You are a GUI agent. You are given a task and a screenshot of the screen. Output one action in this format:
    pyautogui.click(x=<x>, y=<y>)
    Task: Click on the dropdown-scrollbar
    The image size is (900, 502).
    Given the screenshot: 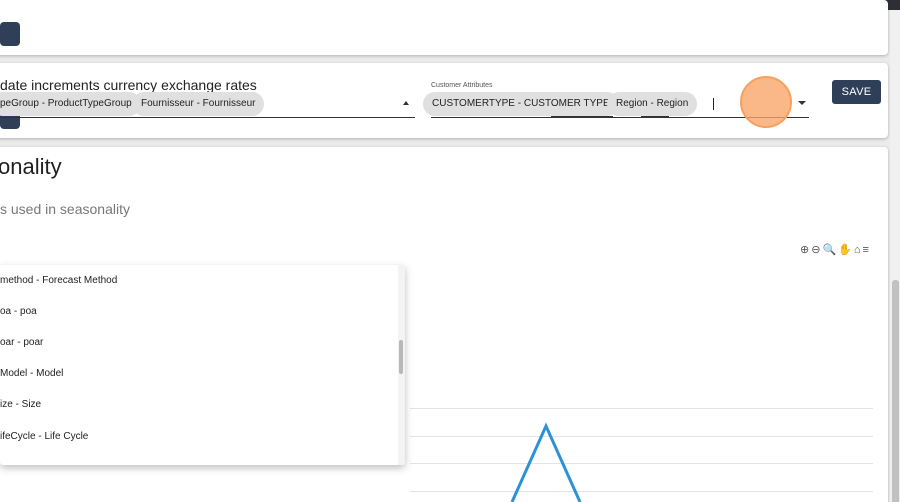 What is the action you would take?
    pyautogui.click(x=401, y=365)
    